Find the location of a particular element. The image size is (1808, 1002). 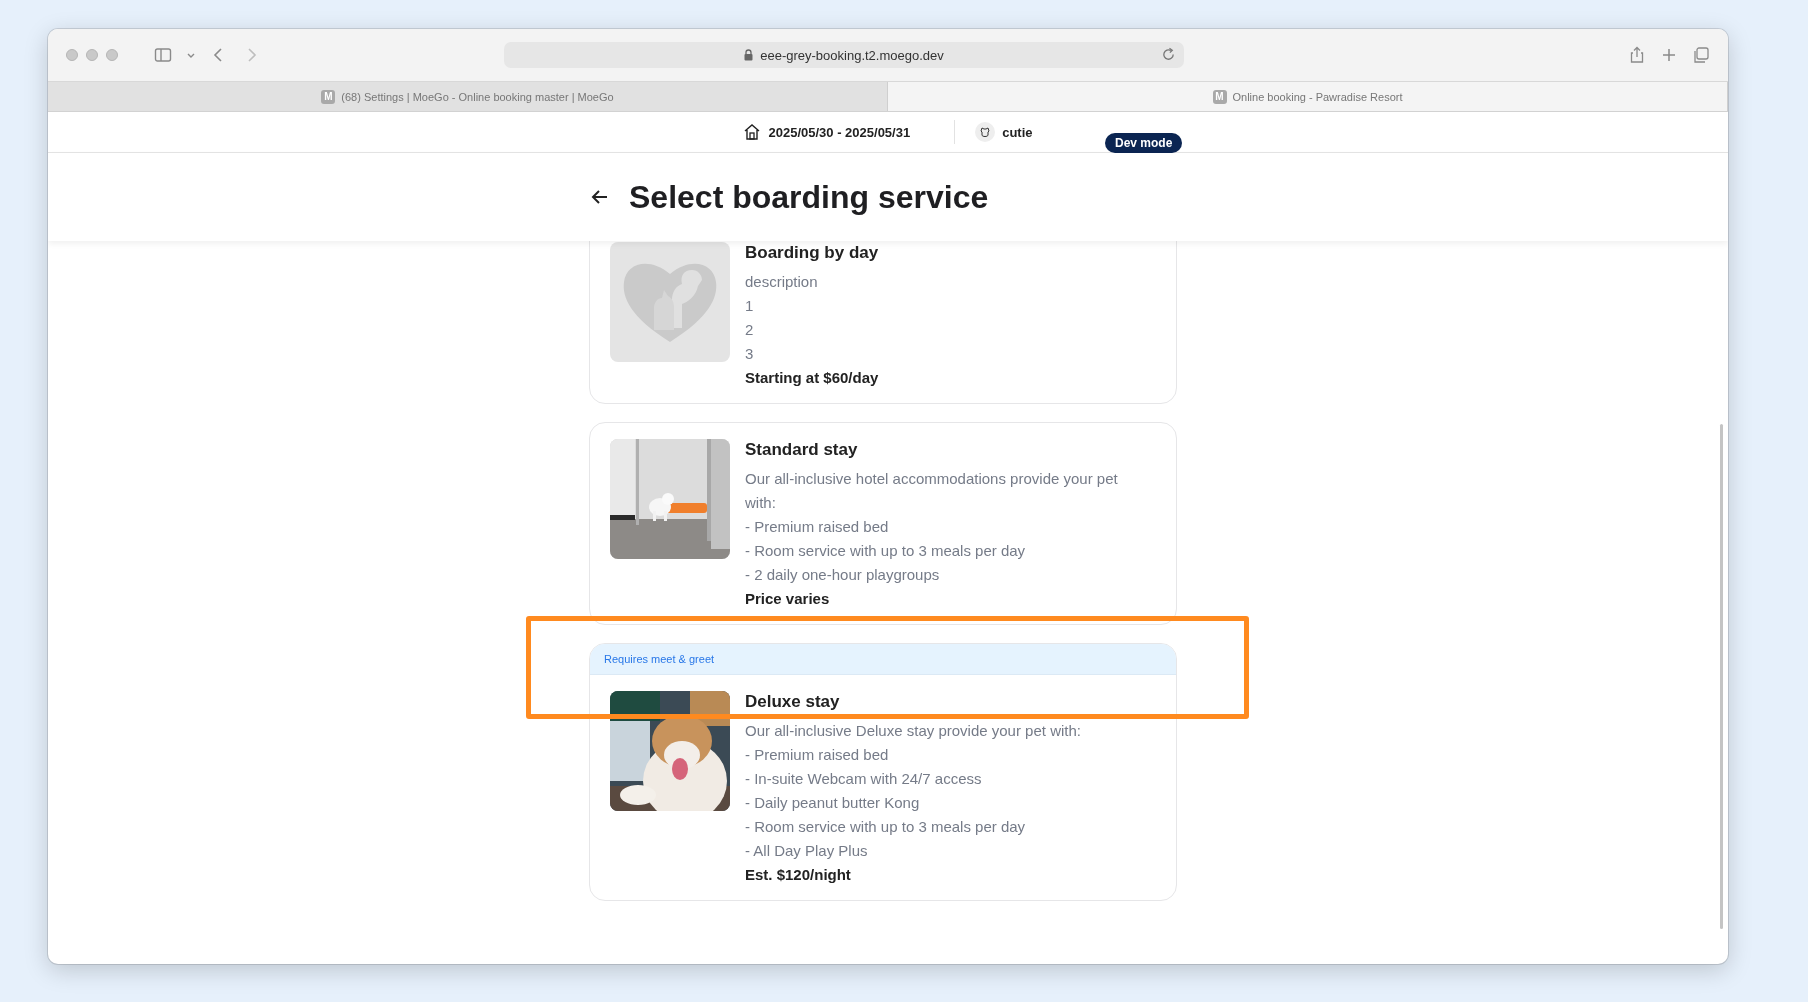

zoom-button is located at coordinates (112, 55).